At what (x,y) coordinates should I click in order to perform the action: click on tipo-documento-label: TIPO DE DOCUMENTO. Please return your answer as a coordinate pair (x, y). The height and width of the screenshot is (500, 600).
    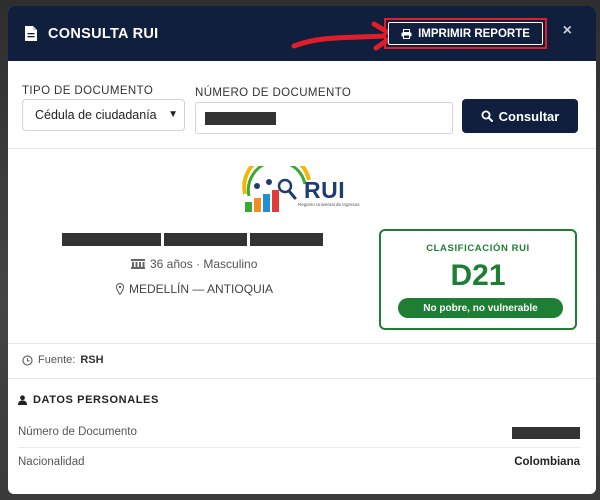
    Looking at the image, I should click on (88, 91).